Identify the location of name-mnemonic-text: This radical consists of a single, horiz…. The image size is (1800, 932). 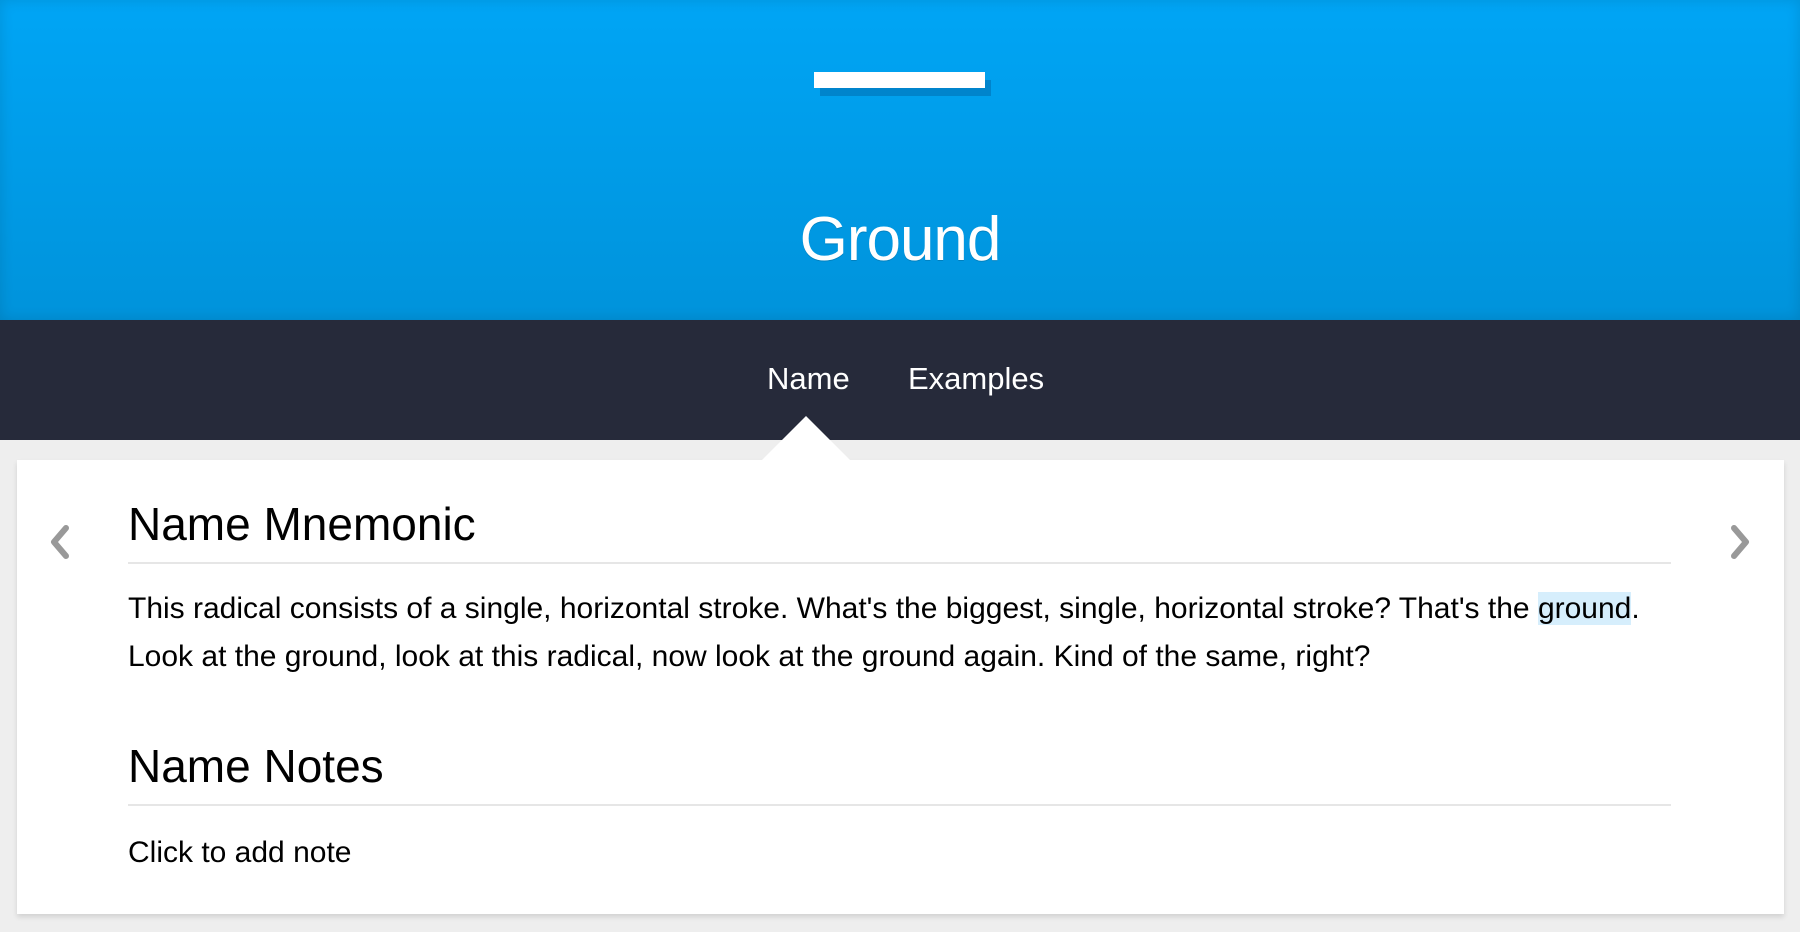
(903, 633).